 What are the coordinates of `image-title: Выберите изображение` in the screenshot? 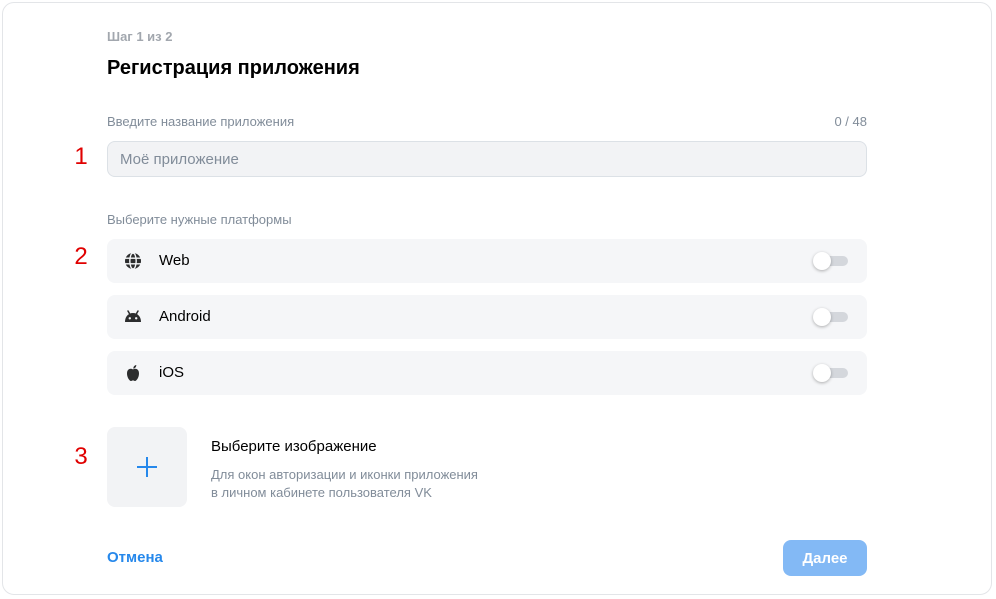 It's located at (294, 446).